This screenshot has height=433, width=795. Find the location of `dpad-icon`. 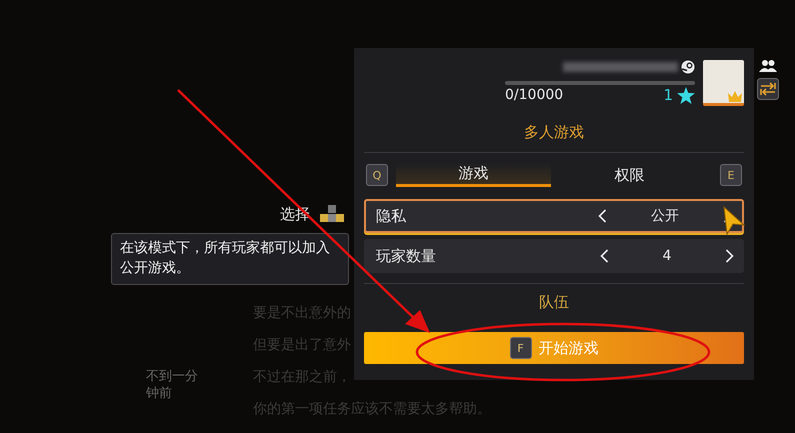

dpad-icon is located at coordinates (332, 214).